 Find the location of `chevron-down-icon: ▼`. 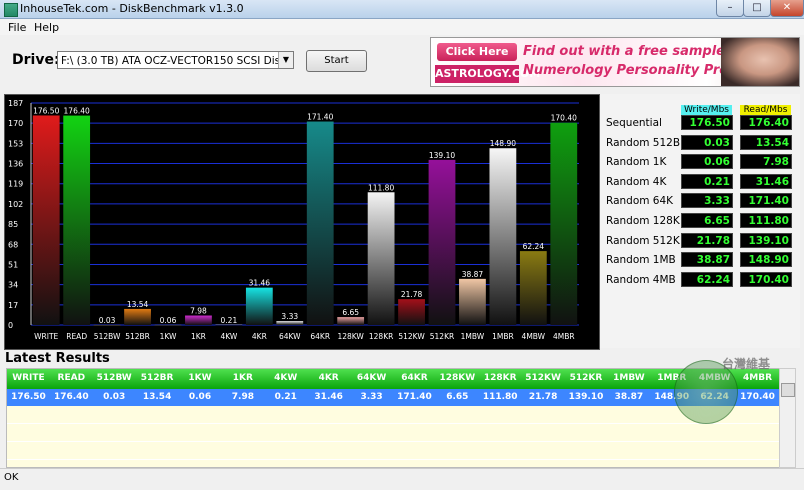

chevron-down-icon: ▼ is located at coordinates (285, 60).